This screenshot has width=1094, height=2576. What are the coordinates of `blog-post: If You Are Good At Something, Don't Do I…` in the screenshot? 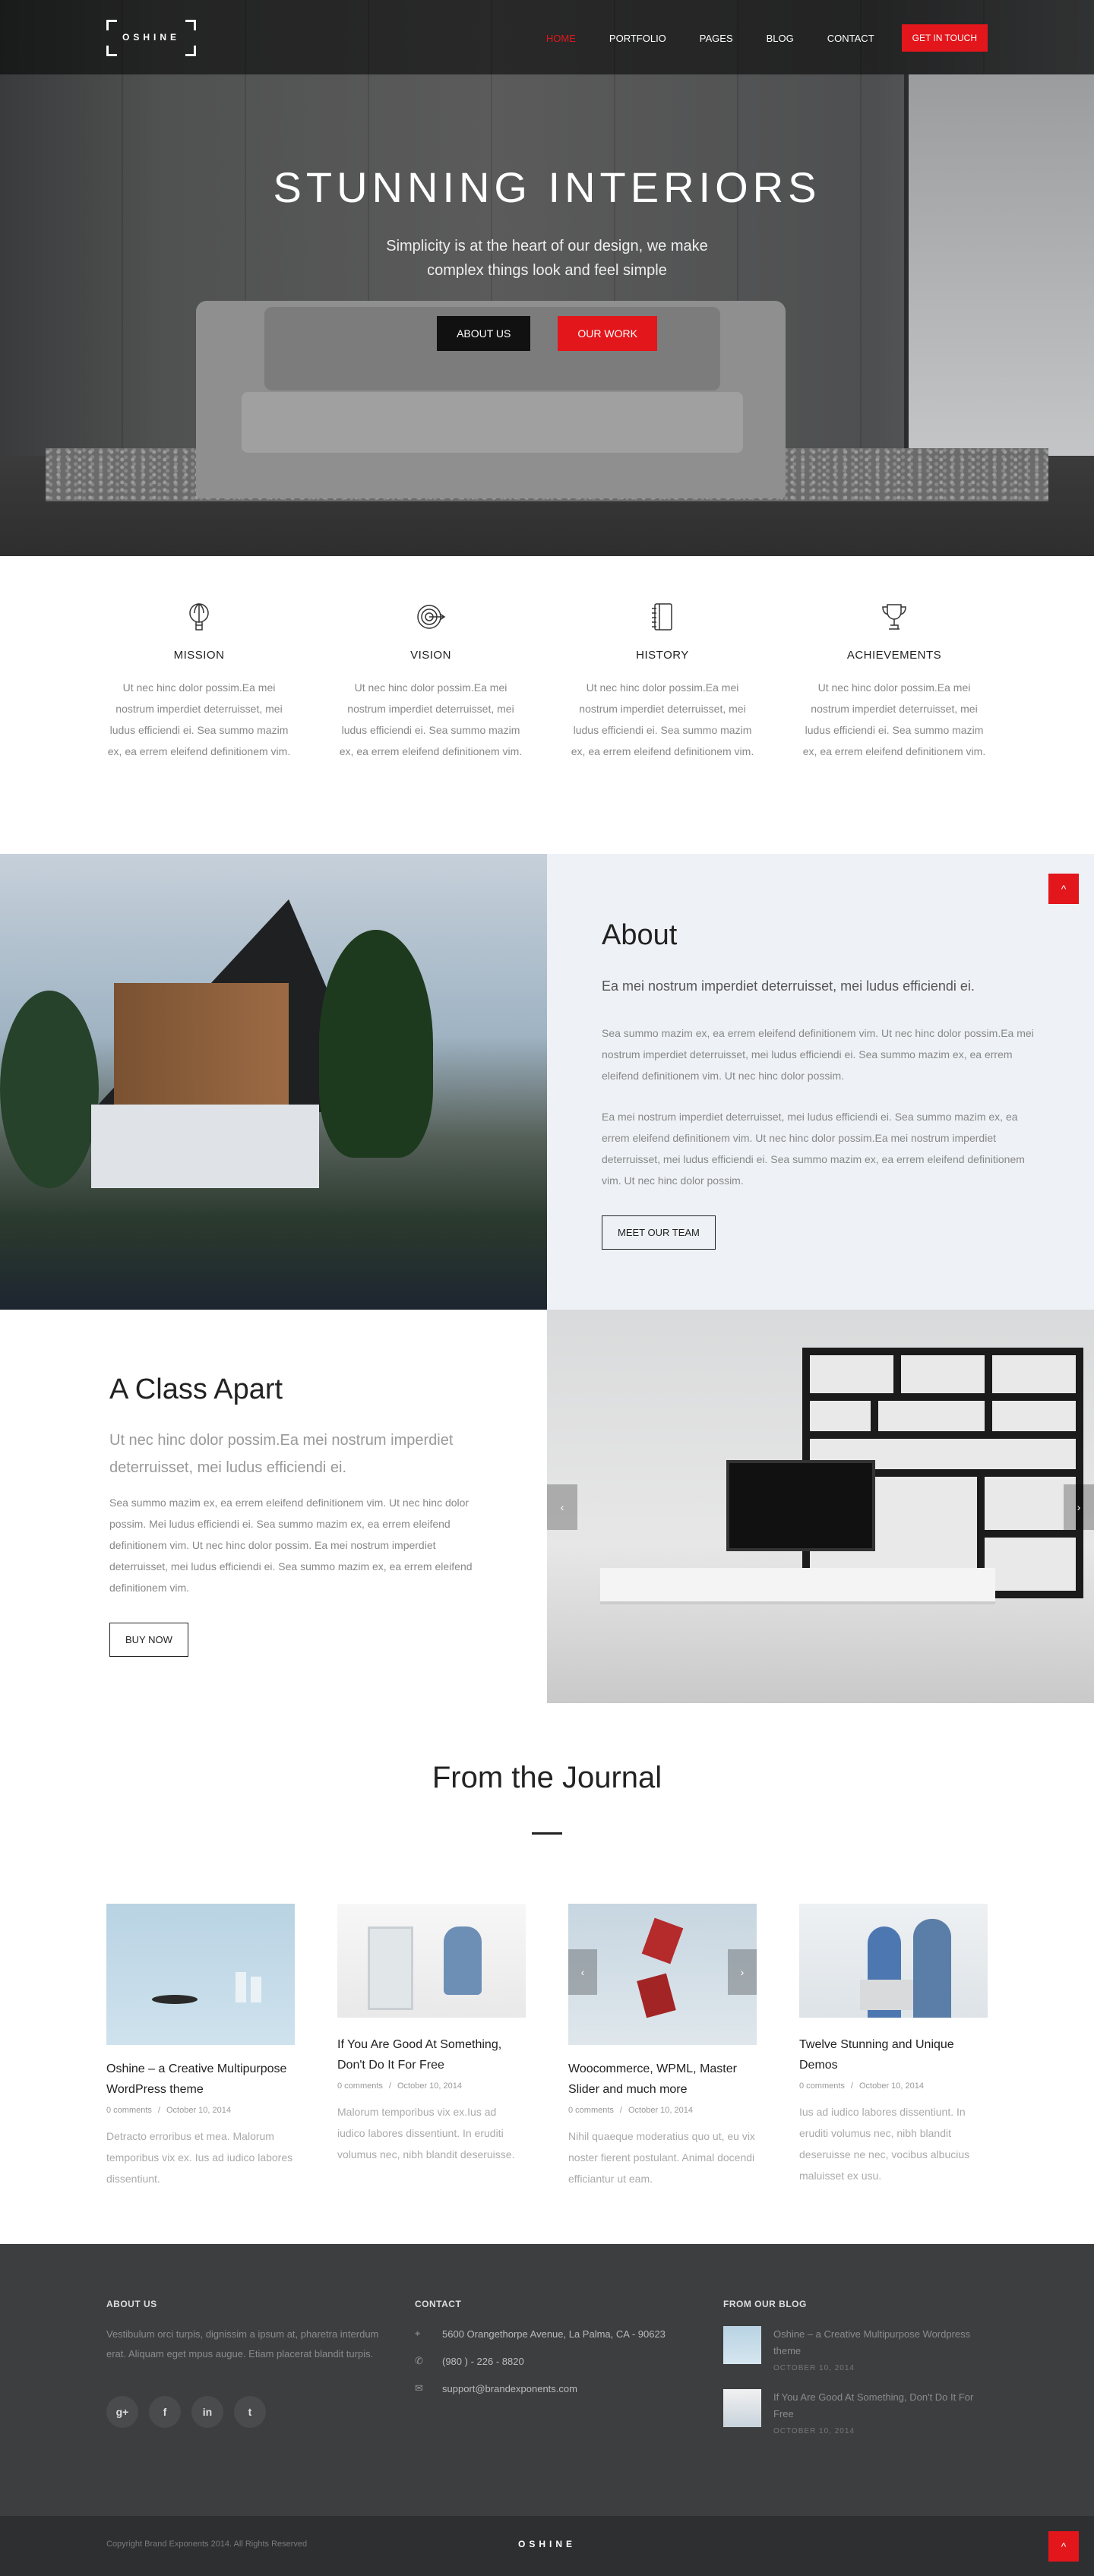 It's located at (431, 2034).